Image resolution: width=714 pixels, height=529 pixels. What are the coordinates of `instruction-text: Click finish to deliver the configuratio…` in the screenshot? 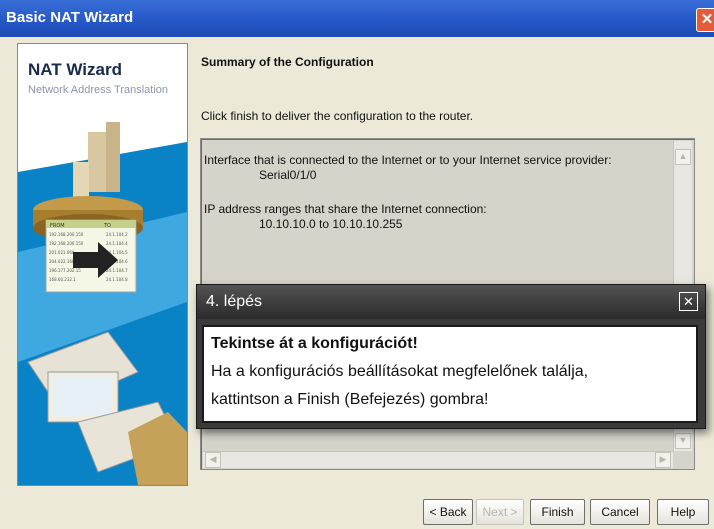 It's located at (337, 116).